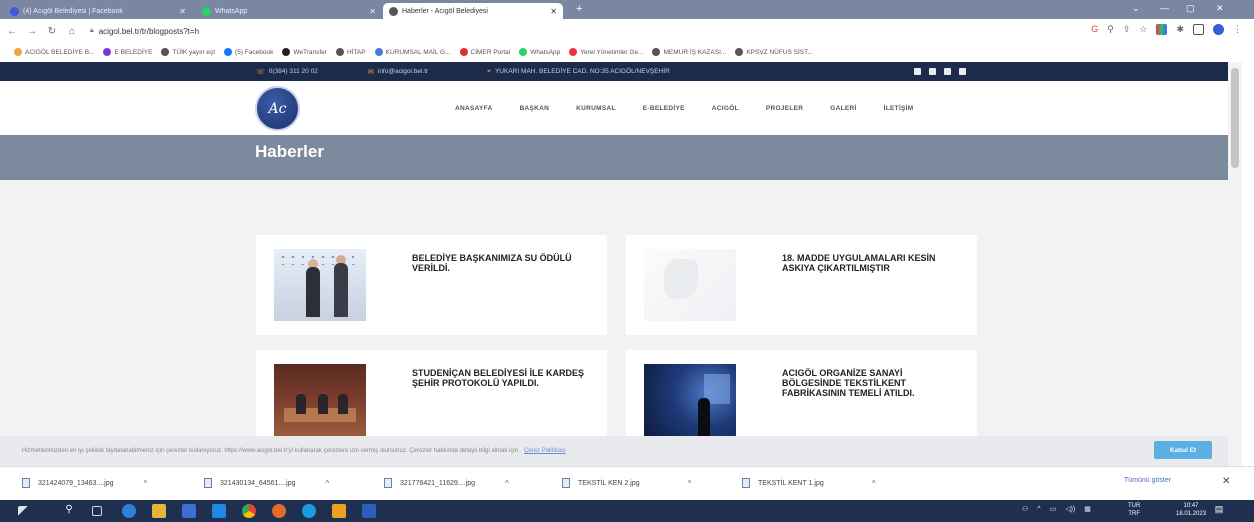  What do you see at coordinates (127, 52) in the screenshot?
I see `bookmark-item: E BELEDİYE` at bounding box center [127, 52].